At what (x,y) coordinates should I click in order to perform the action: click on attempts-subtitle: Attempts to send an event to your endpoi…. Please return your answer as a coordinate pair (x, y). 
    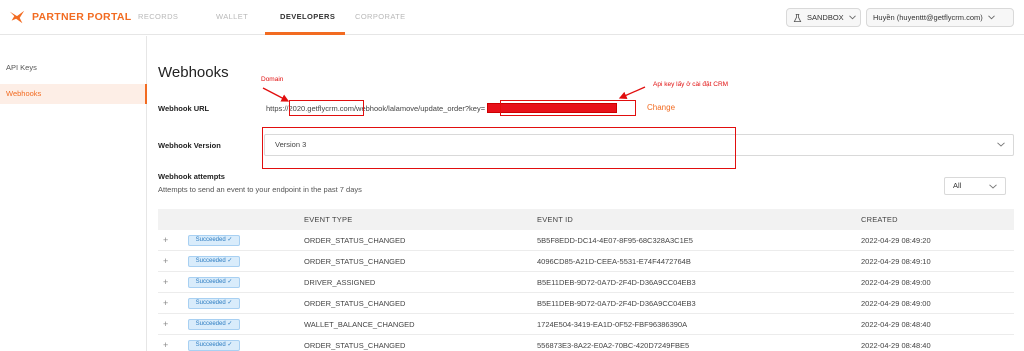
    Looking at the image, I should click on (260, 189).